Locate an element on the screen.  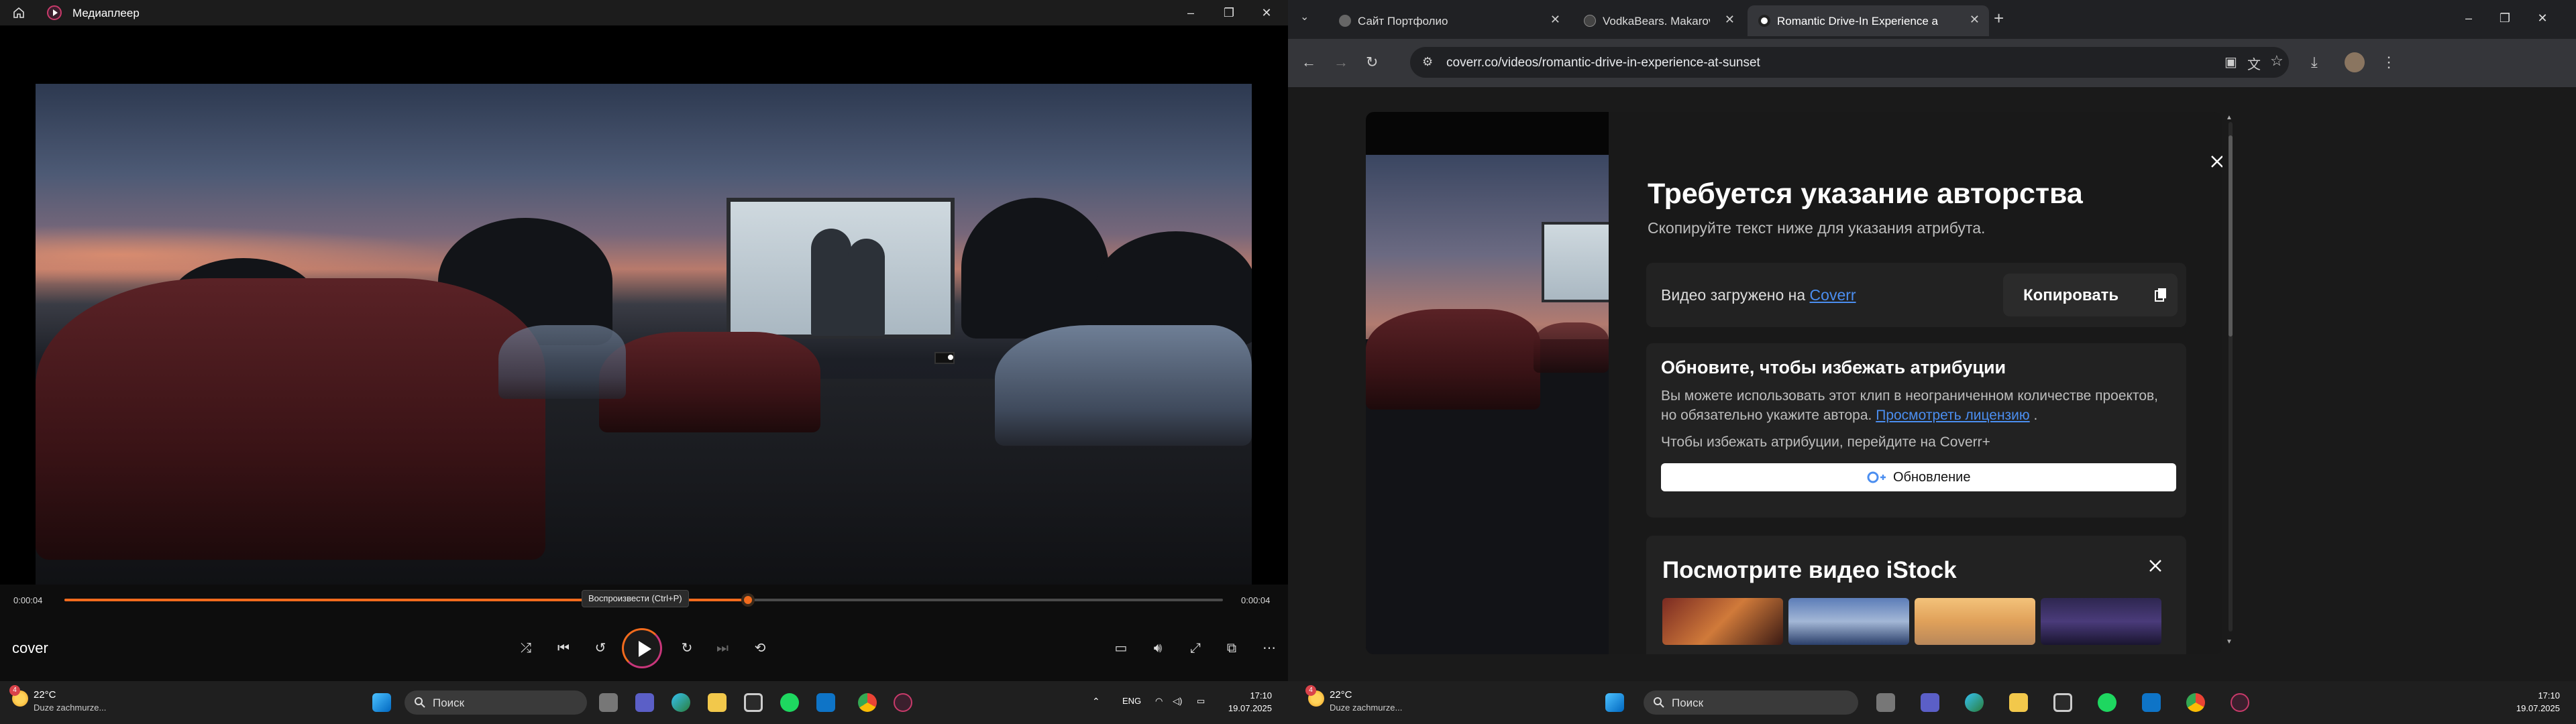
istock-card: Посмотрите видео iStock is located at coordinates (1916, 595).